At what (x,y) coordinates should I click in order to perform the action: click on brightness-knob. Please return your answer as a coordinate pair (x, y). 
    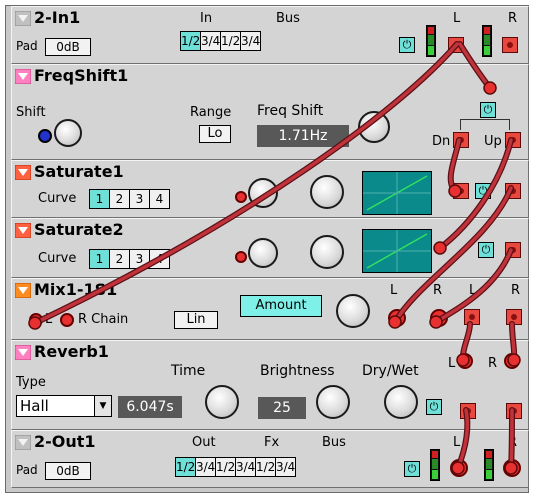
    Looking at the image, I should click on (333, 402).